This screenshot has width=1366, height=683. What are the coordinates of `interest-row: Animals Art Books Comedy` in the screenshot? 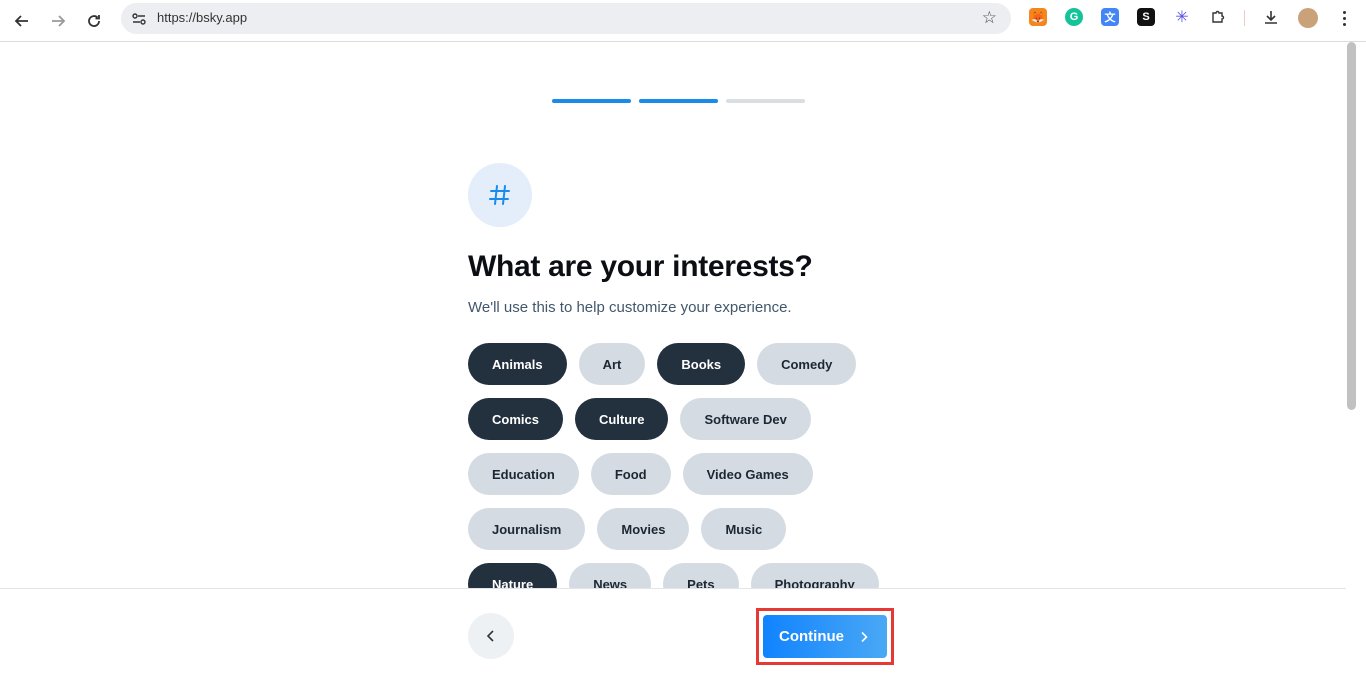 It's located at (688, 364).